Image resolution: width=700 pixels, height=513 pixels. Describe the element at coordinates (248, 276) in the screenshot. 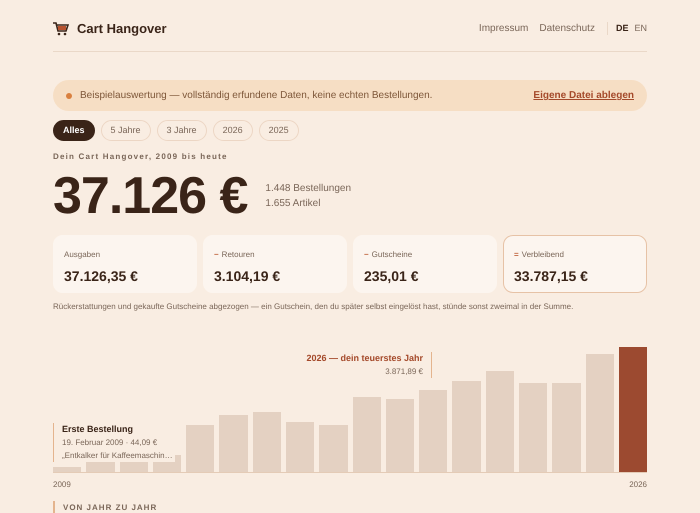

I see `card-value: 3.104,19 €` at that location.